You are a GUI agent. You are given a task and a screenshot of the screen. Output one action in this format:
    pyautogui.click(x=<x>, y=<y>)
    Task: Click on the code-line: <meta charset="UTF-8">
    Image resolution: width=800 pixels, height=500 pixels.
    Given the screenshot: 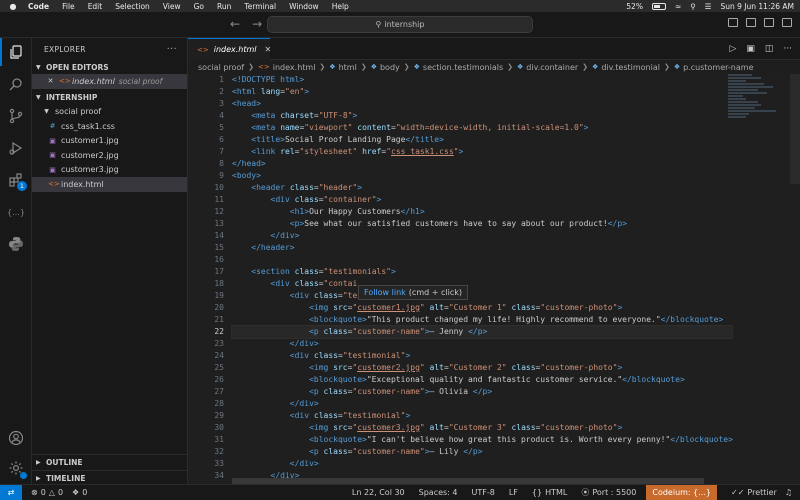 What is the action you would take?
    pyautogui.click(x=304, y=115)
    